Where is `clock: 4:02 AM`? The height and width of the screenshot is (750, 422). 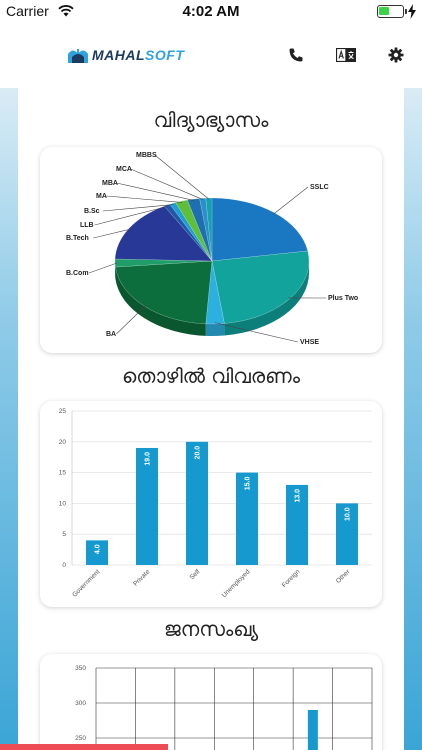
clock: 4:02 AM is located at coordinates (211, 11).